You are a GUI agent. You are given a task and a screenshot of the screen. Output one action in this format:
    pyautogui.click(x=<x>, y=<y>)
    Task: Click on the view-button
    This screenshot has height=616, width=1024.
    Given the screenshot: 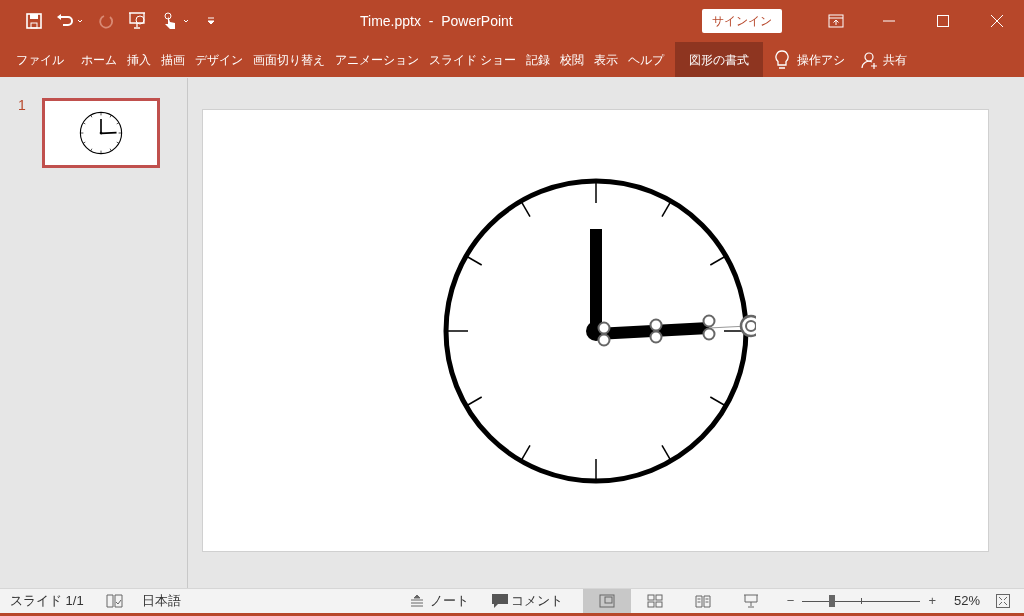 What is the action you would take?
    pyautogui.click(x=606, y=601)
    